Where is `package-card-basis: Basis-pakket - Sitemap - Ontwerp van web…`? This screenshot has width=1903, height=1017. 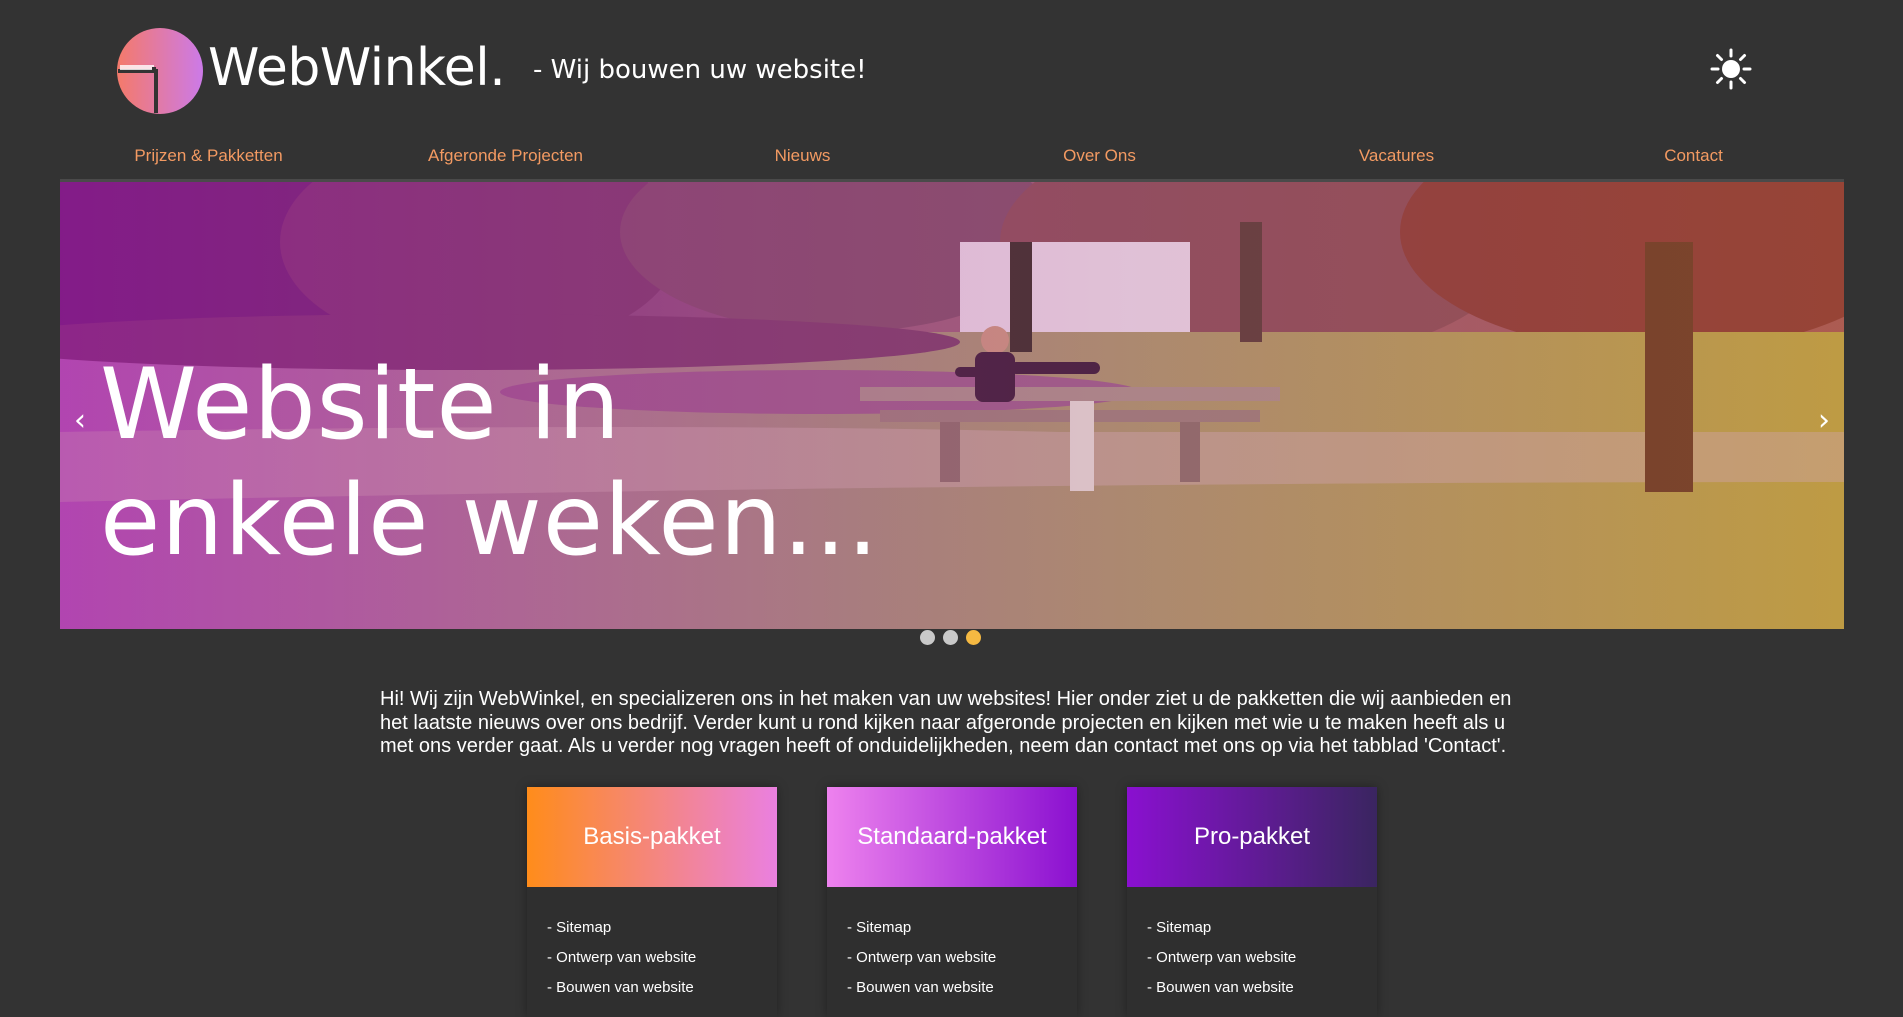 package-card-basis: Basis-pakket - Sitemap - Ontwerp van web… is located at coordinates (652, 902).